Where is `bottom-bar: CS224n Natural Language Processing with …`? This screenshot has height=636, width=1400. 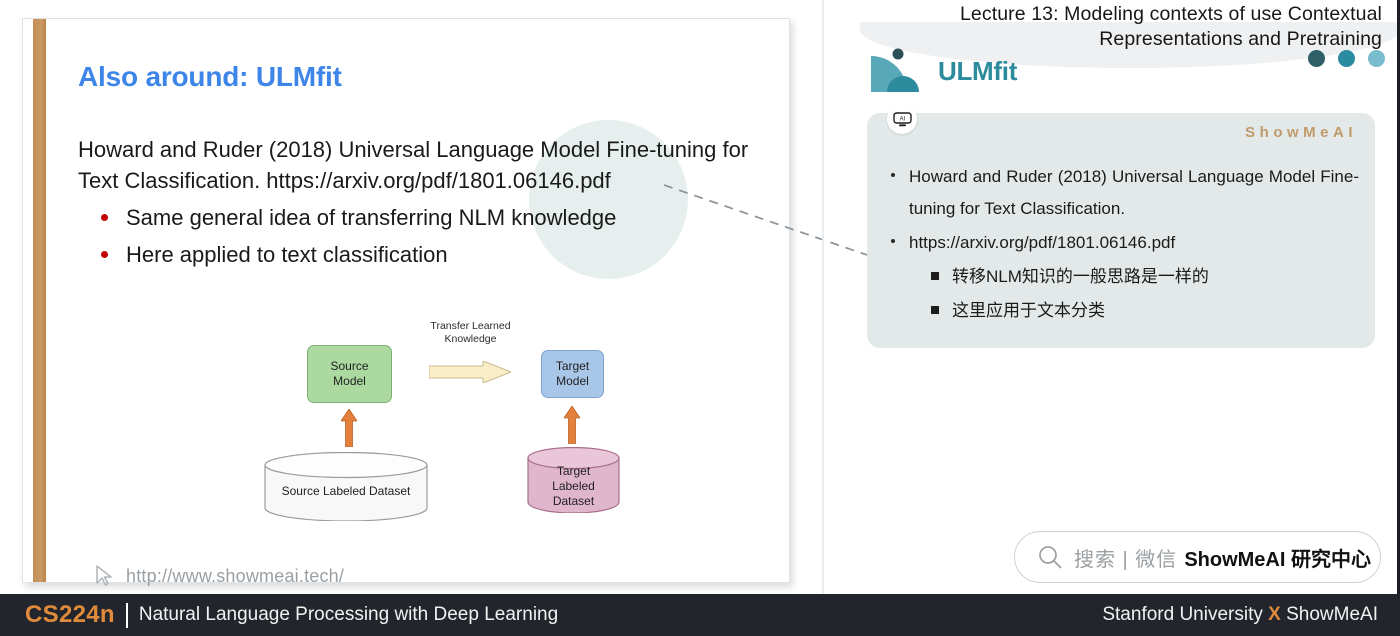 bottom-bar: CS224n Natural Language Processing with … is located at coordinates (700, 615).